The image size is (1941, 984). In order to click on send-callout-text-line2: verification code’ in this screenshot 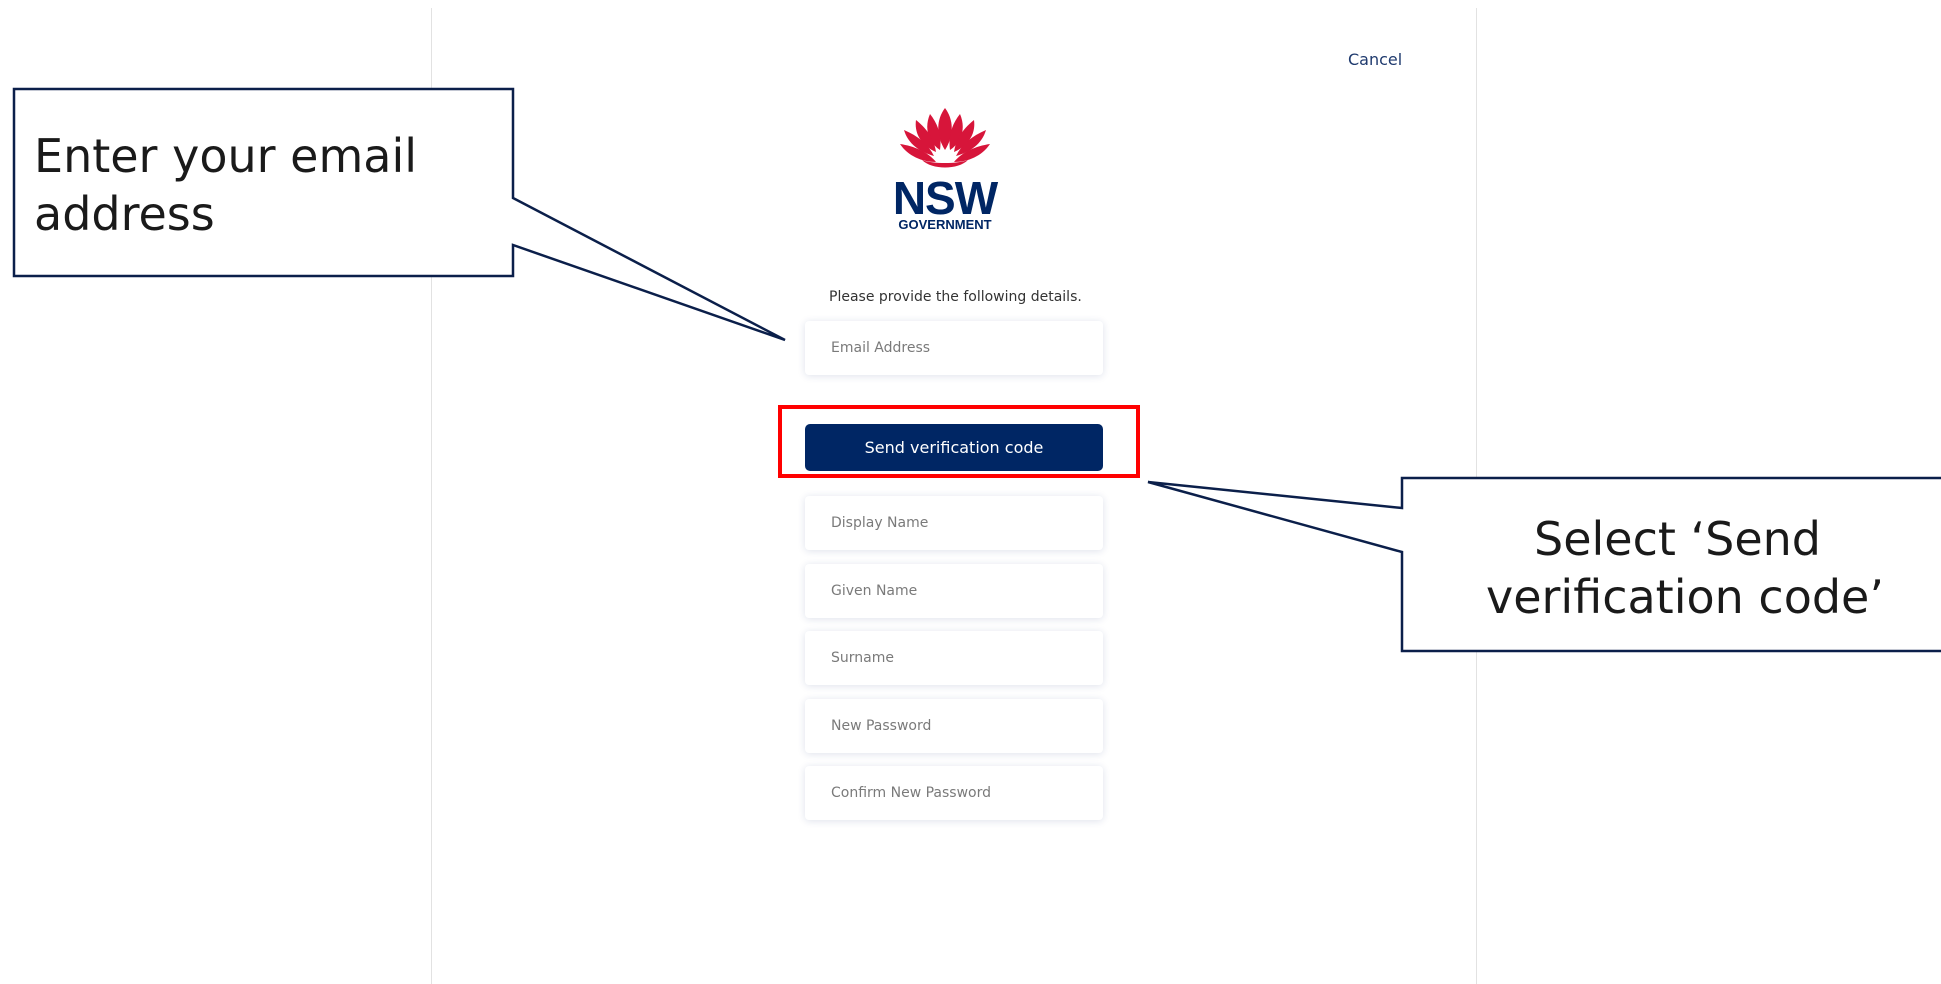, I will do `click(1685, 597)`.